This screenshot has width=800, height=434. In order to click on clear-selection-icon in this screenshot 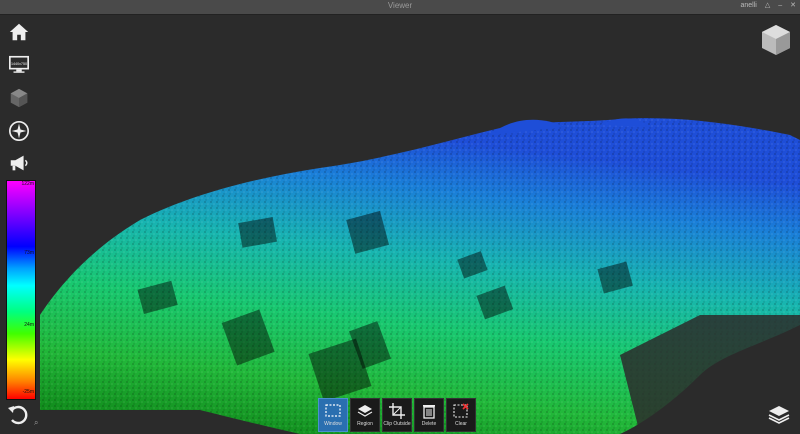, I will do `click(461, 410)`.